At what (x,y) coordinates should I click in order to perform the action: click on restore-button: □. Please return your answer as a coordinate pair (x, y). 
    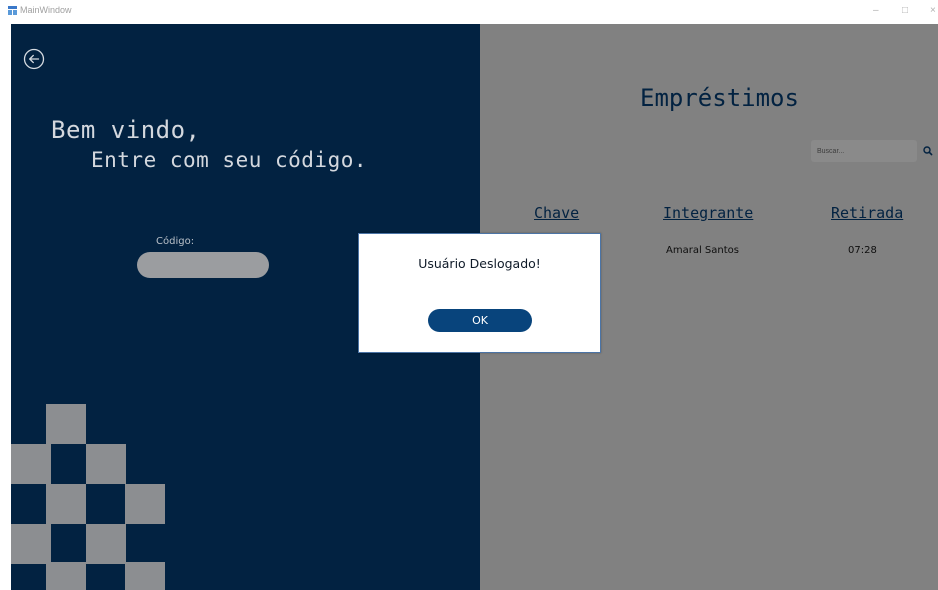
    Looking at the image, I should click on (905, 10).